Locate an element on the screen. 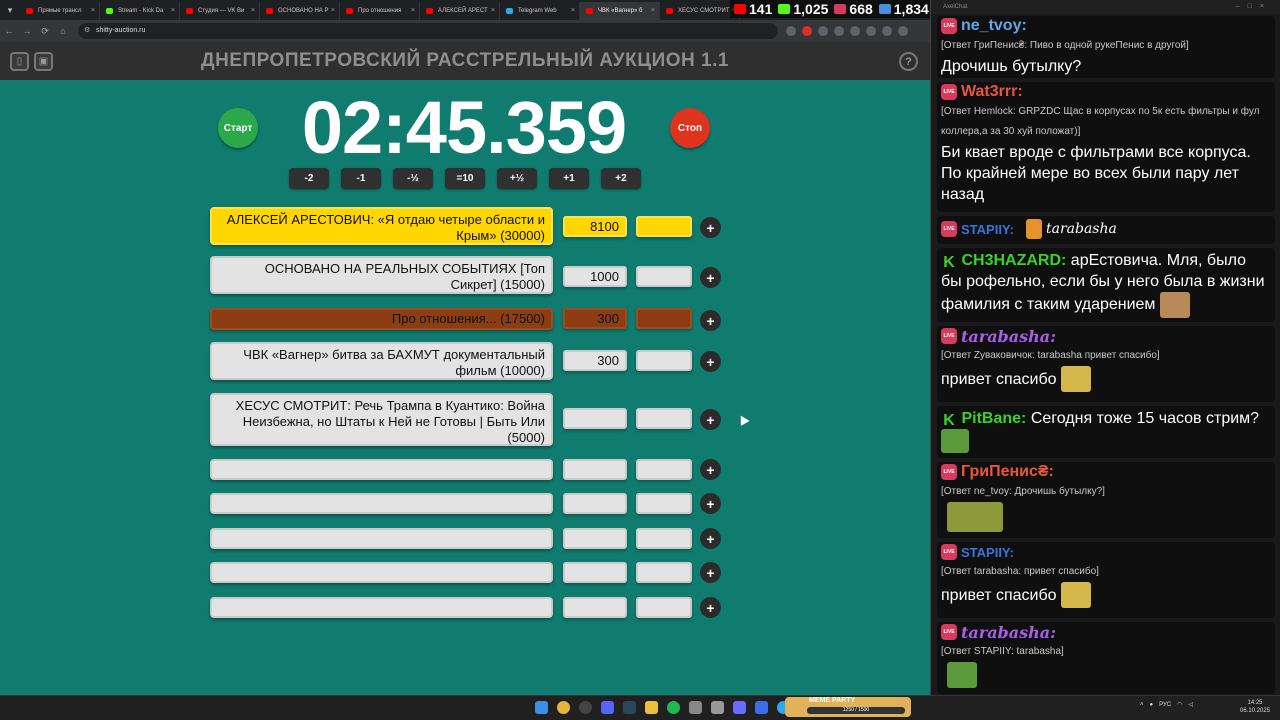 The height and width of the screenshot is (720, 1280). browser-tab: Прямые трансл × is located at coordinates (60, 11).